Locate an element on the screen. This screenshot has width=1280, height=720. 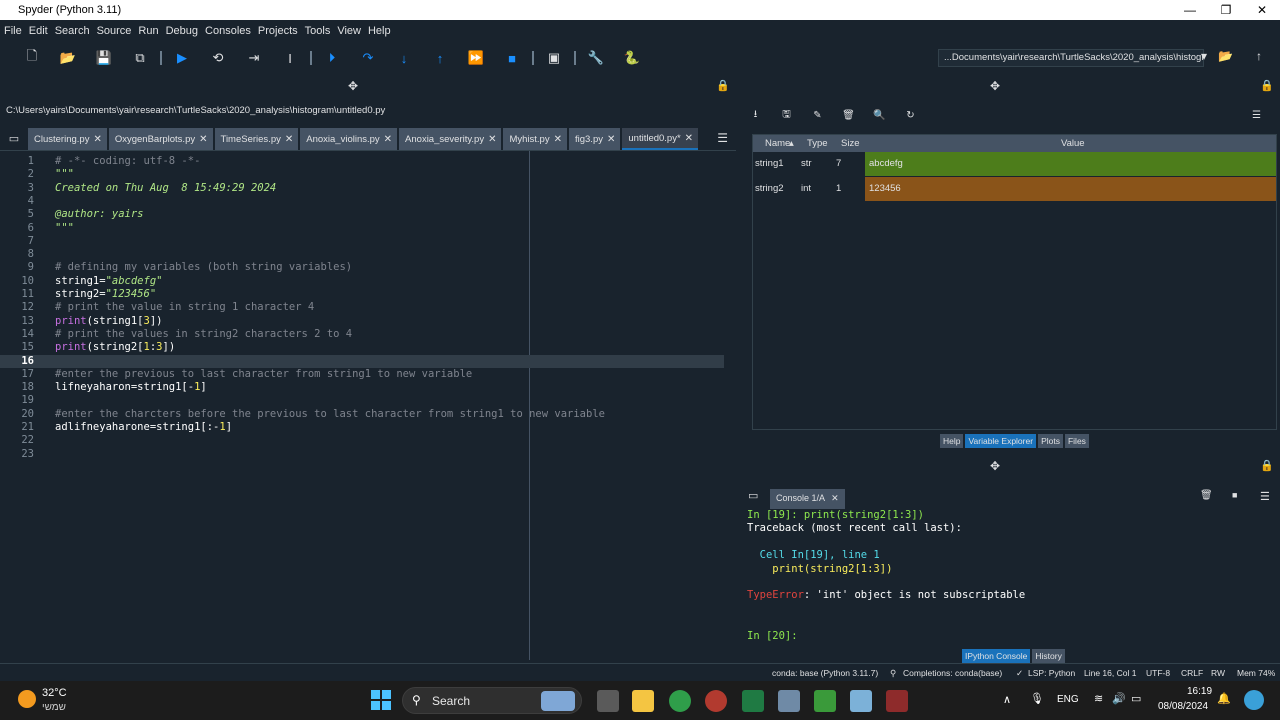
menu-view: View is located at coordinates (349, 31).